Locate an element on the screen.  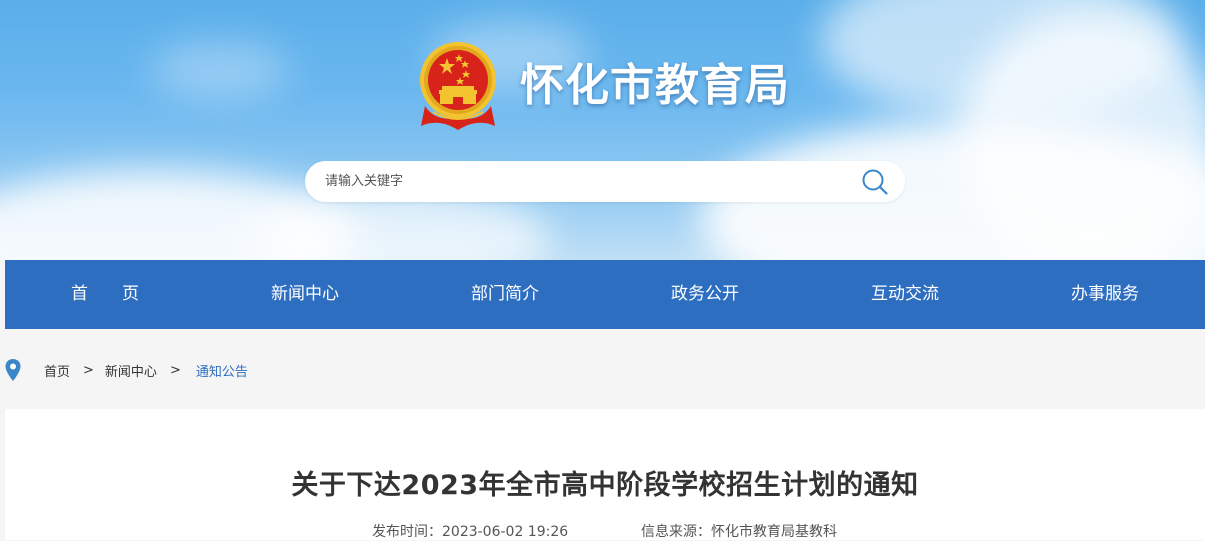
breadcrumb-notices: 通知公告 is located at coordinates (222, 370).